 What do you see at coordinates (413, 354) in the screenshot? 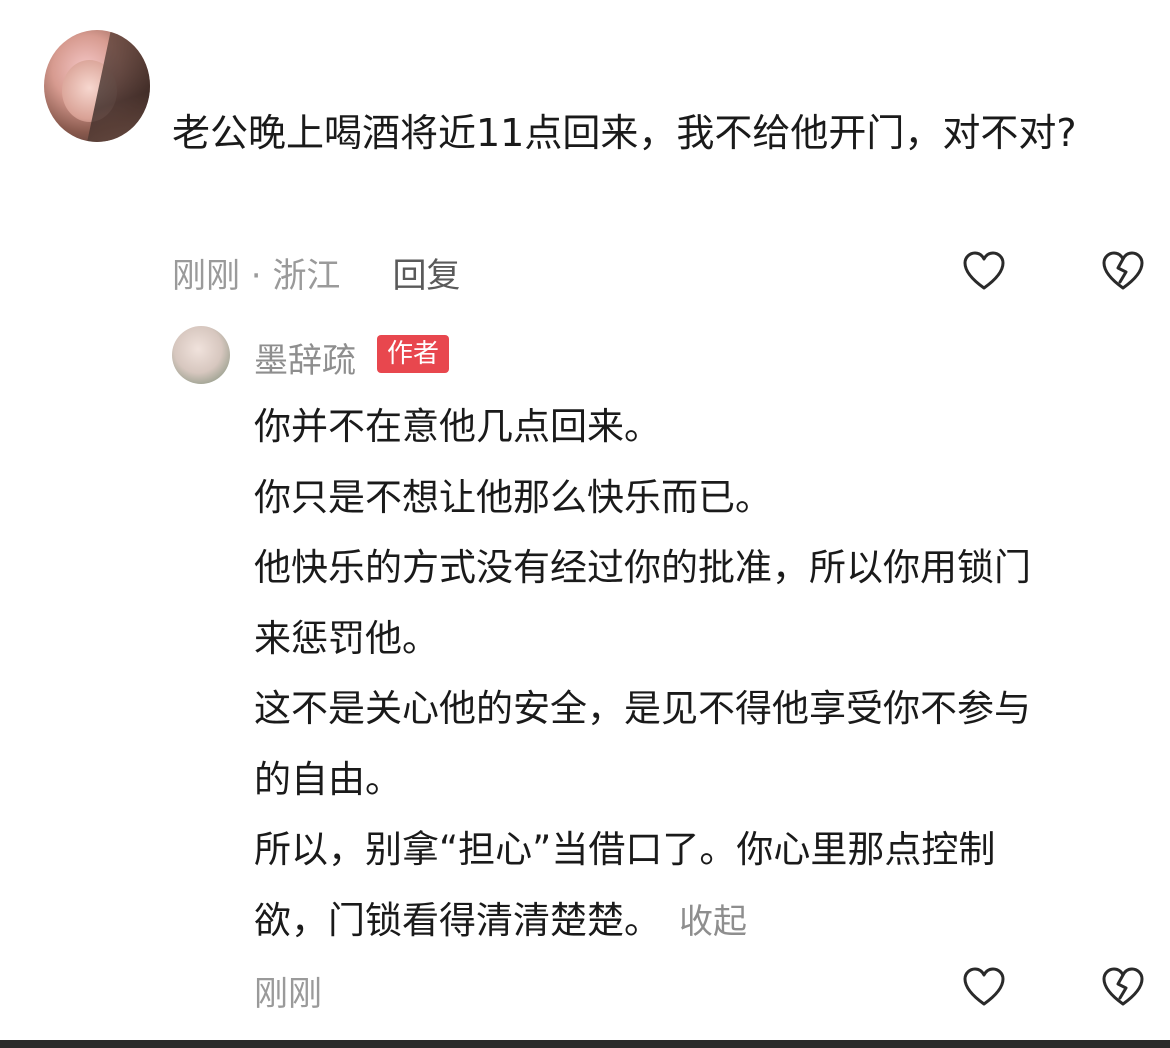
I see `author-badge: 作者` at bounding box center [413, 354].